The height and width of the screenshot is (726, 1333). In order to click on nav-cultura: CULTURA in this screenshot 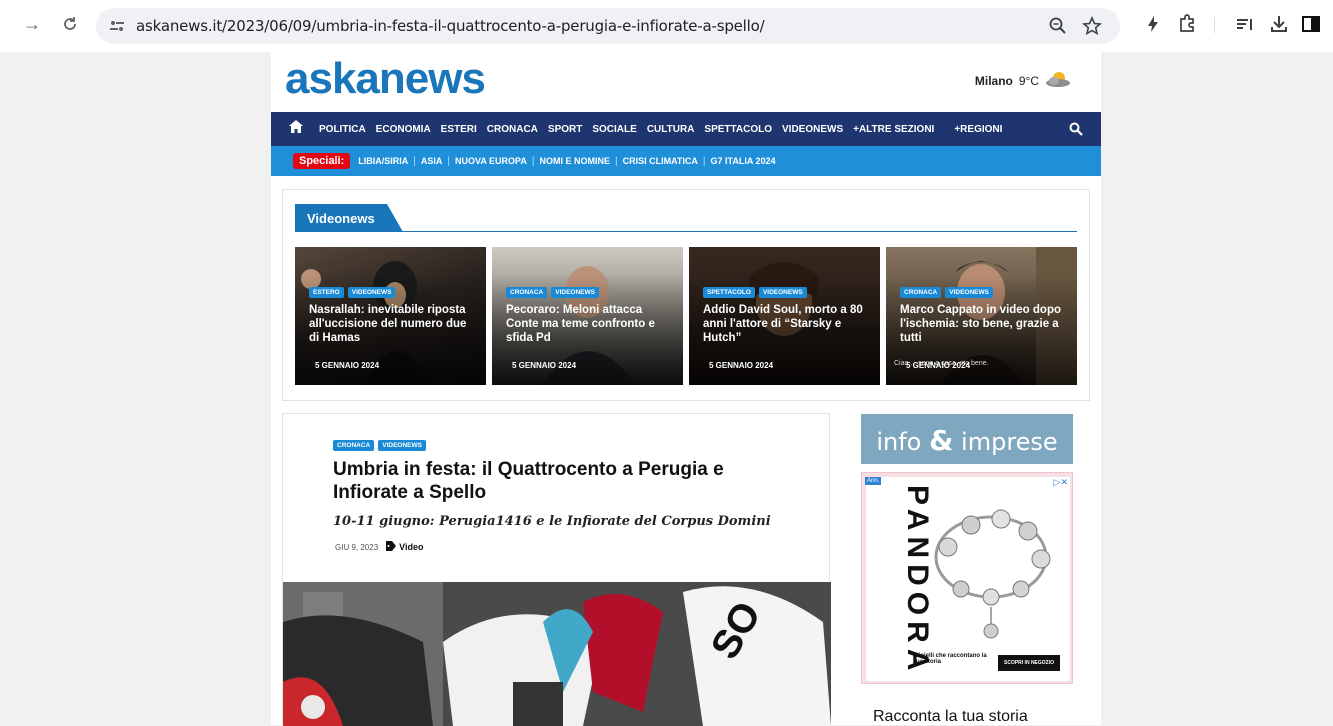, I will do `click(671, 129)`.